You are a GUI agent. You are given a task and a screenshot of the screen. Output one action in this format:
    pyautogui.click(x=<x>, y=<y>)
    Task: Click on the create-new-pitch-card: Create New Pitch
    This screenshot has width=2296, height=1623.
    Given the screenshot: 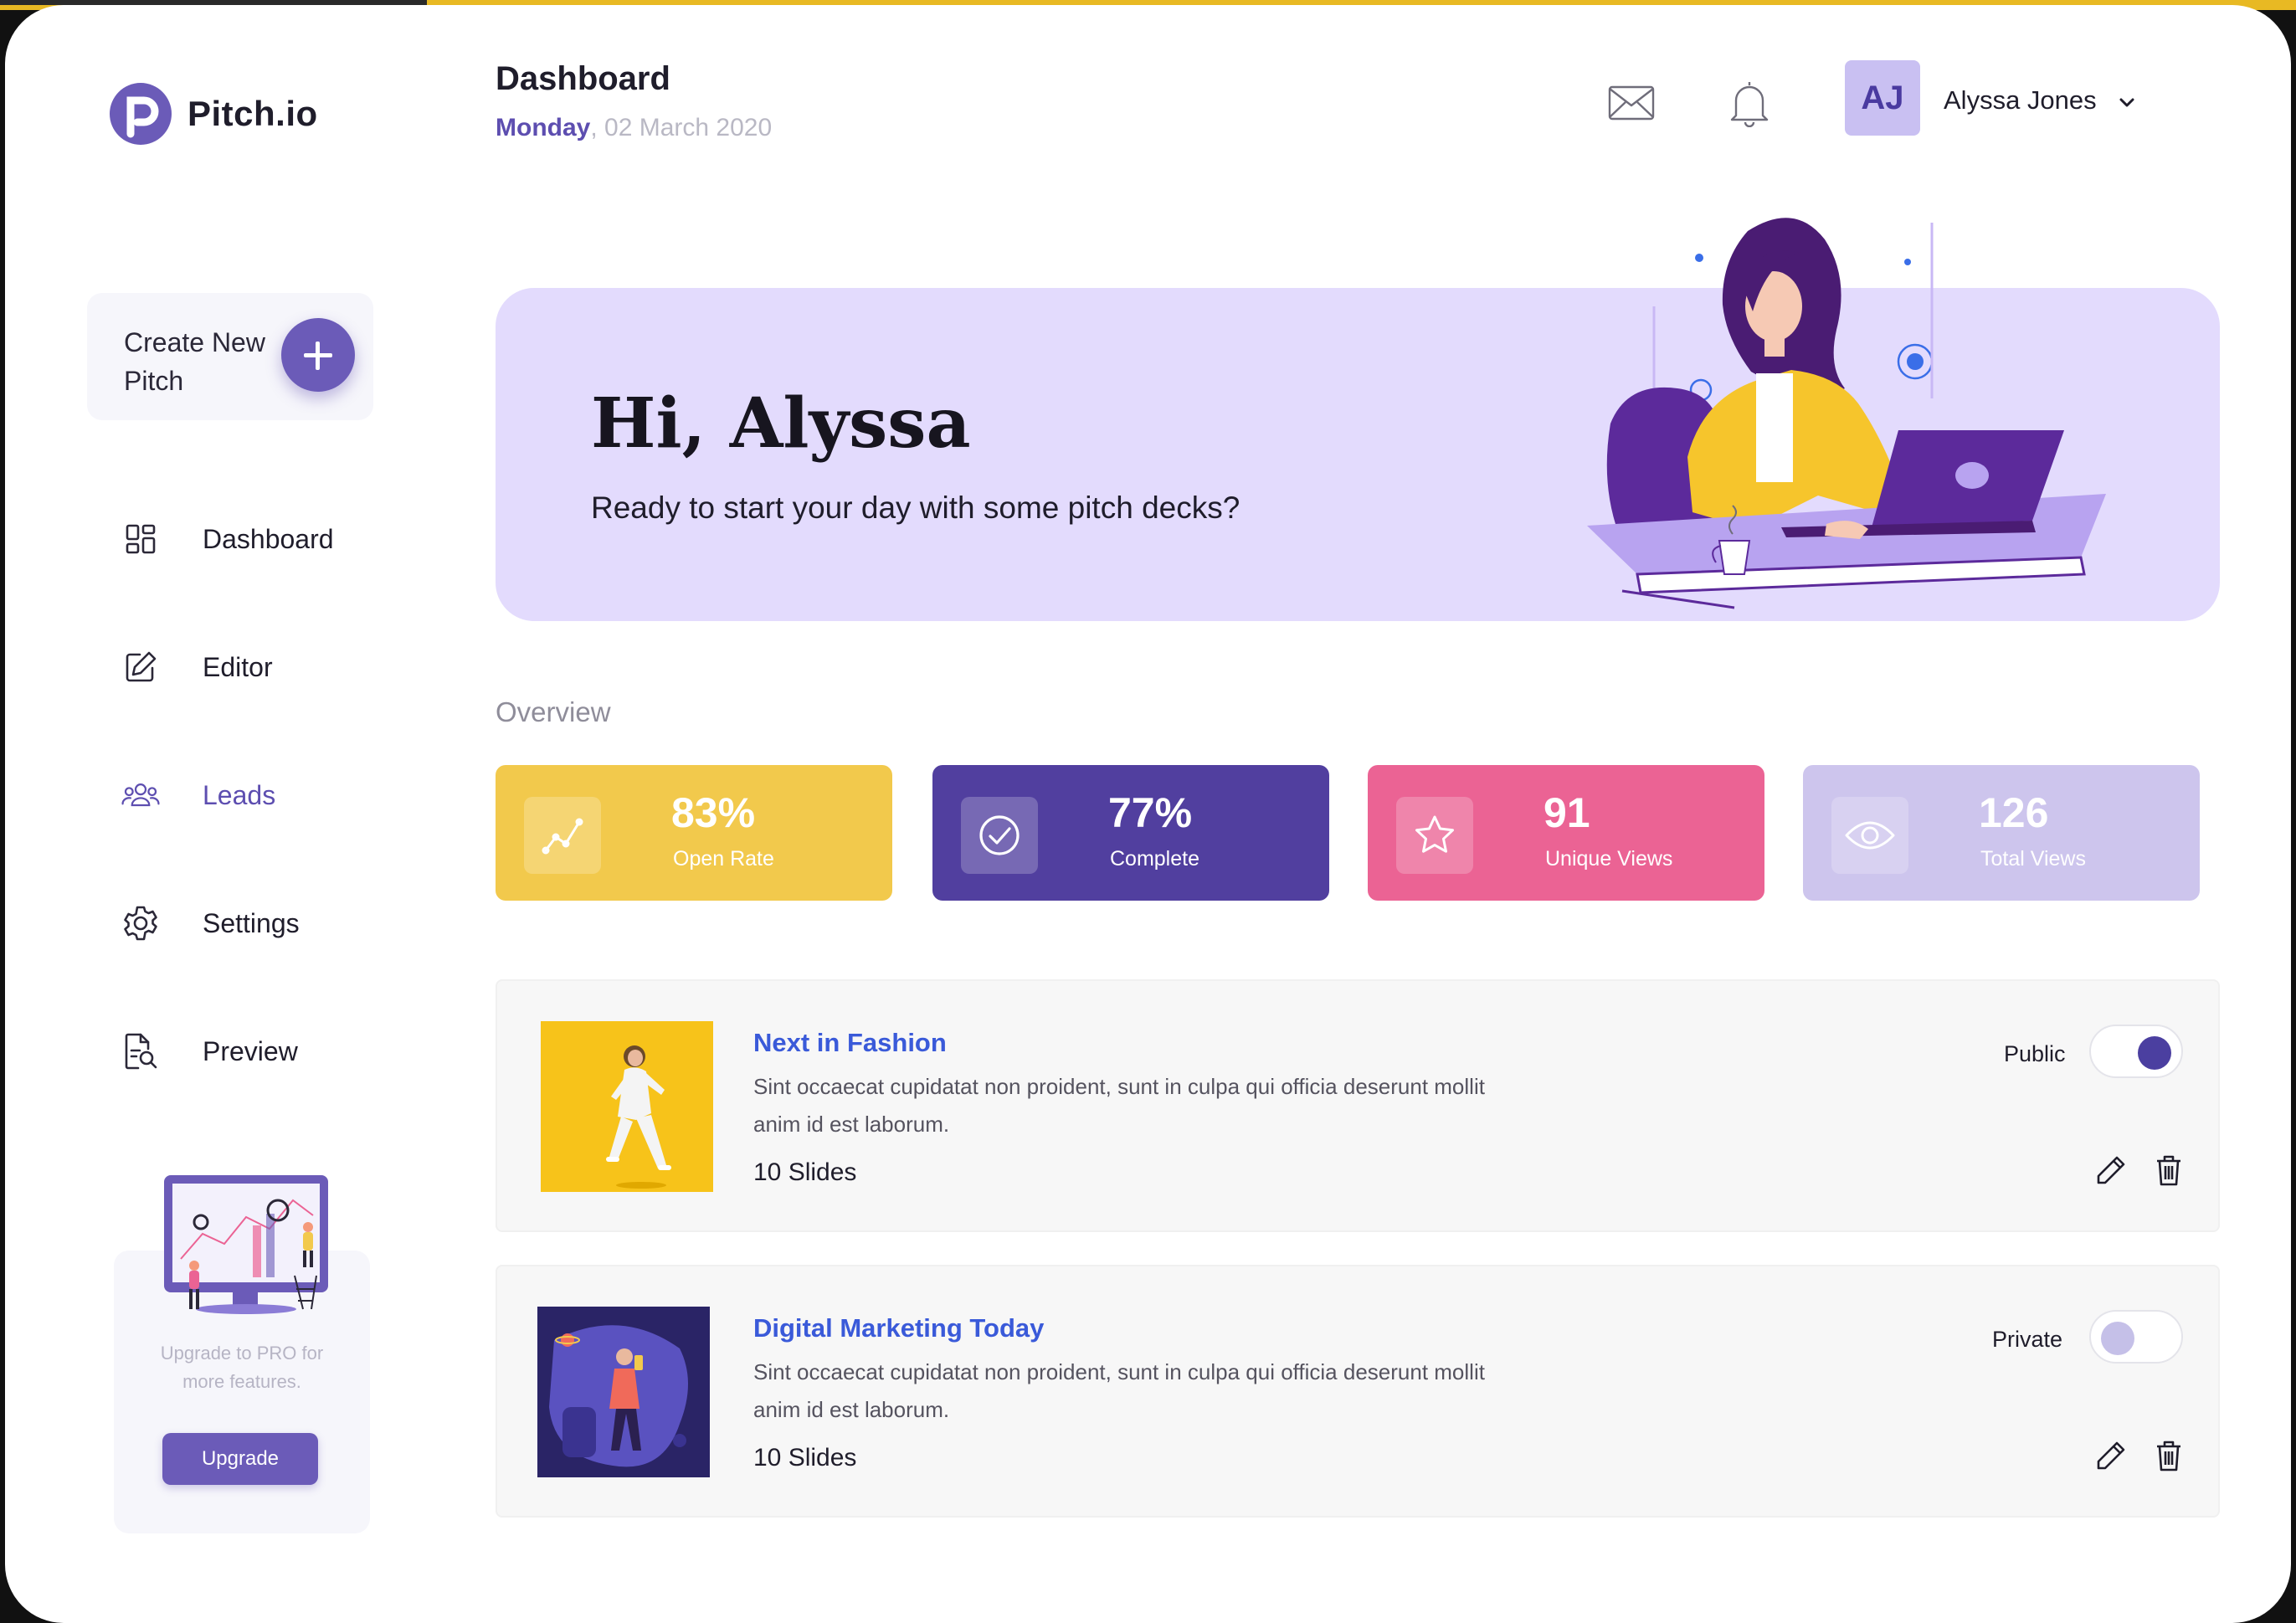 What is the action you would take?
    pyautogui.click(x=230, y=356)
    